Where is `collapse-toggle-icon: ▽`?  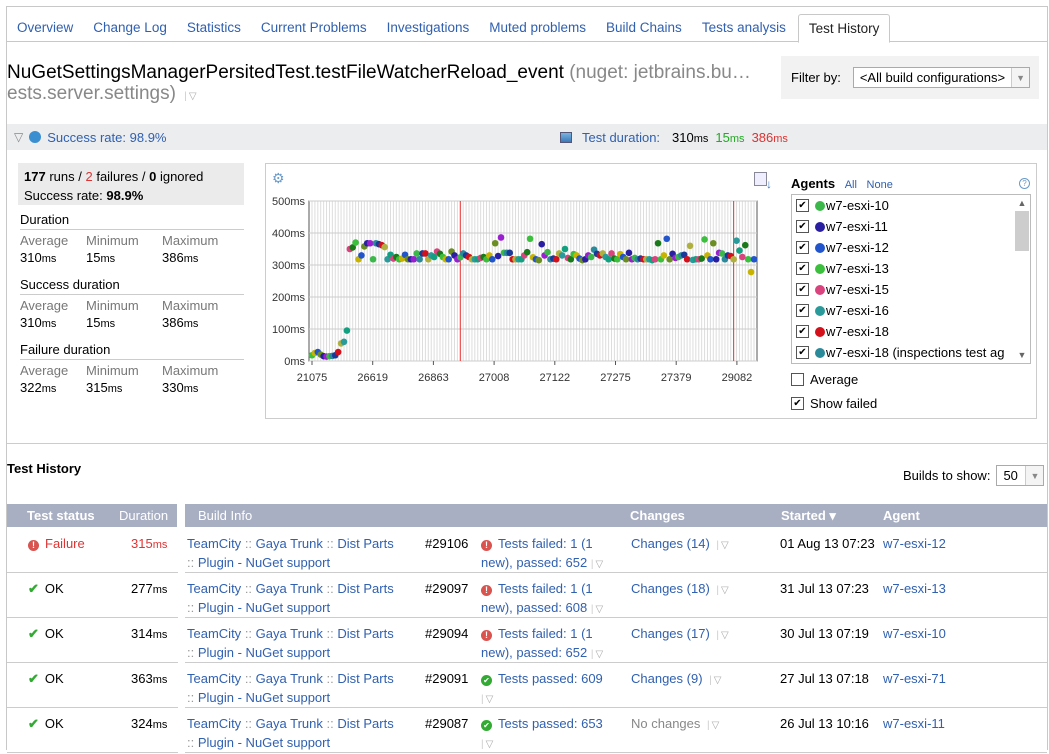 collapse-toggle-icon: ▽ is located at coordinates (18, 137).